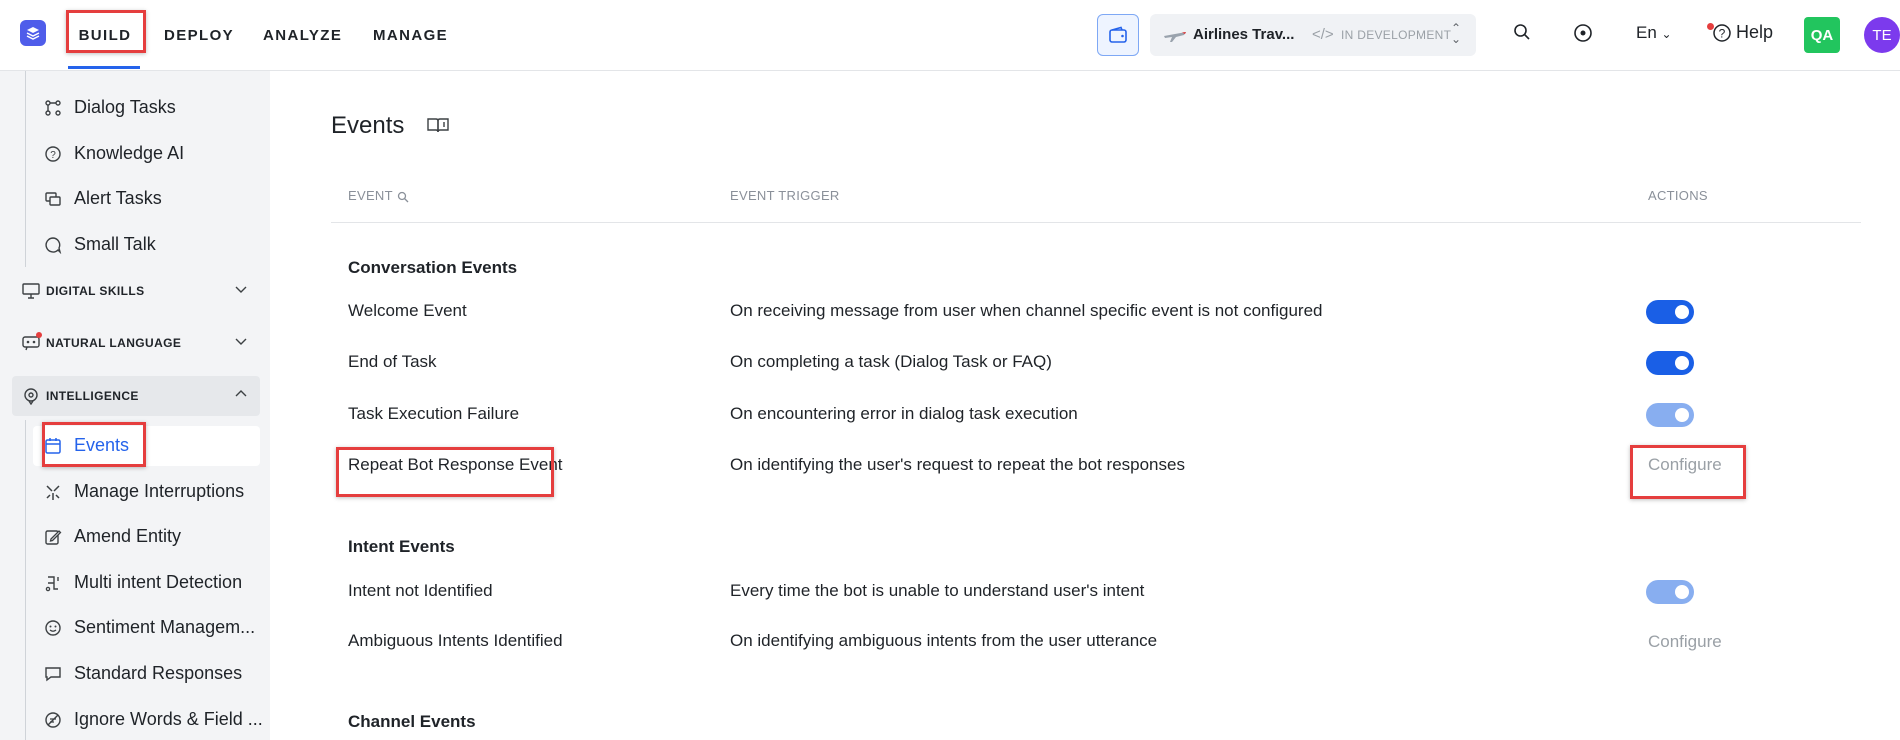  What do you see at coordinates (53, 673) in the screenshot?
I see `message-square-icon` at bounding box center [53, 673].